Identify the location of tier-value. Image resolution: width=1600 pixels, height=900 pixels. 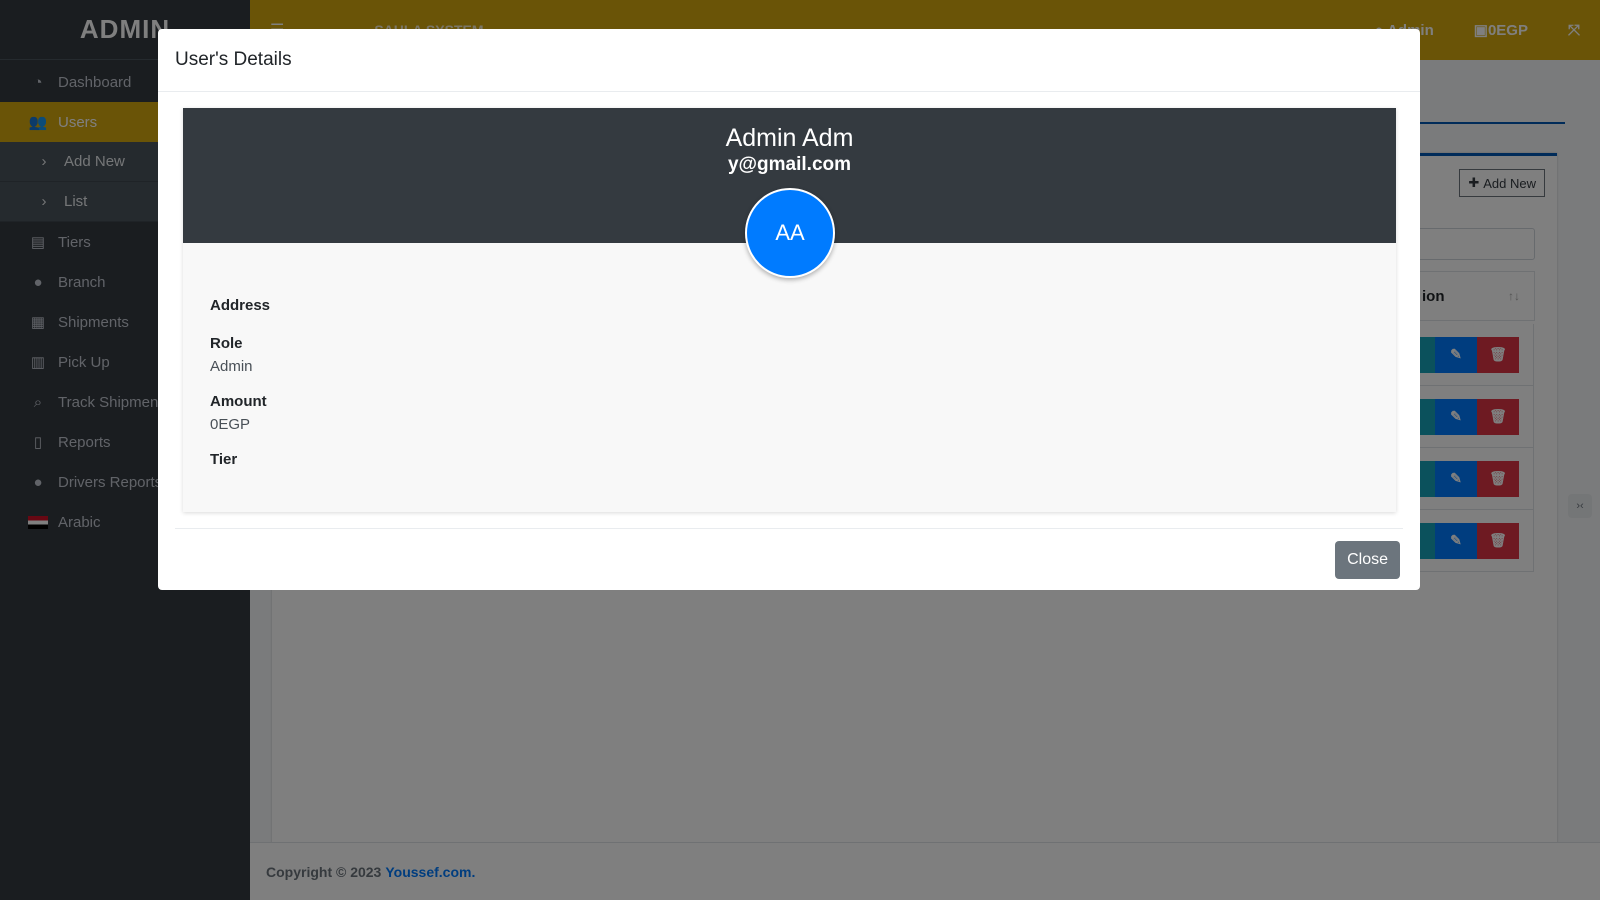
(803, 468).